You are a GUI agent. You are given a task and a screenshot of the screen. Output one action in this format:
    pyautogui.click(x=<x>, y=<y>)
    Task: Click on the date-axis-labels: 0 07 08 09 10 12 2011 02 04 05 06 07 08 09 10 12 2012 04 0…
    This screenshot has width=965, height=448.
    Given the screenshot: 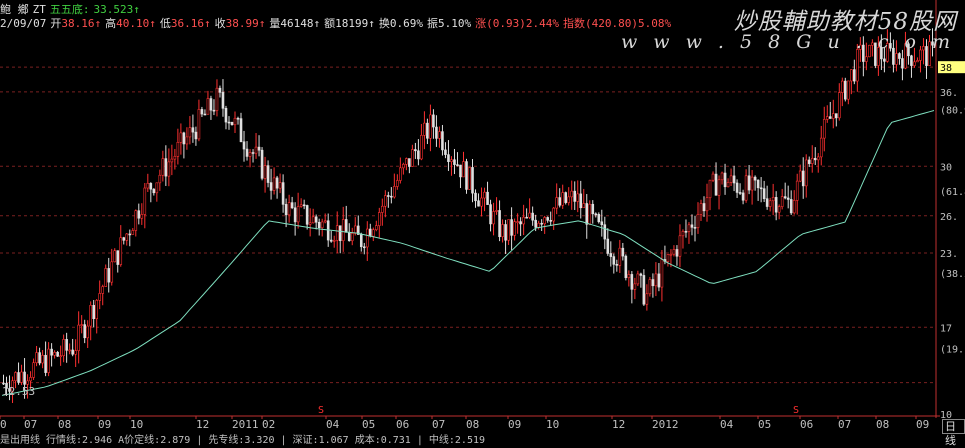 What is the action you would take?
    pyautogui.click(x=464, y=423)
    